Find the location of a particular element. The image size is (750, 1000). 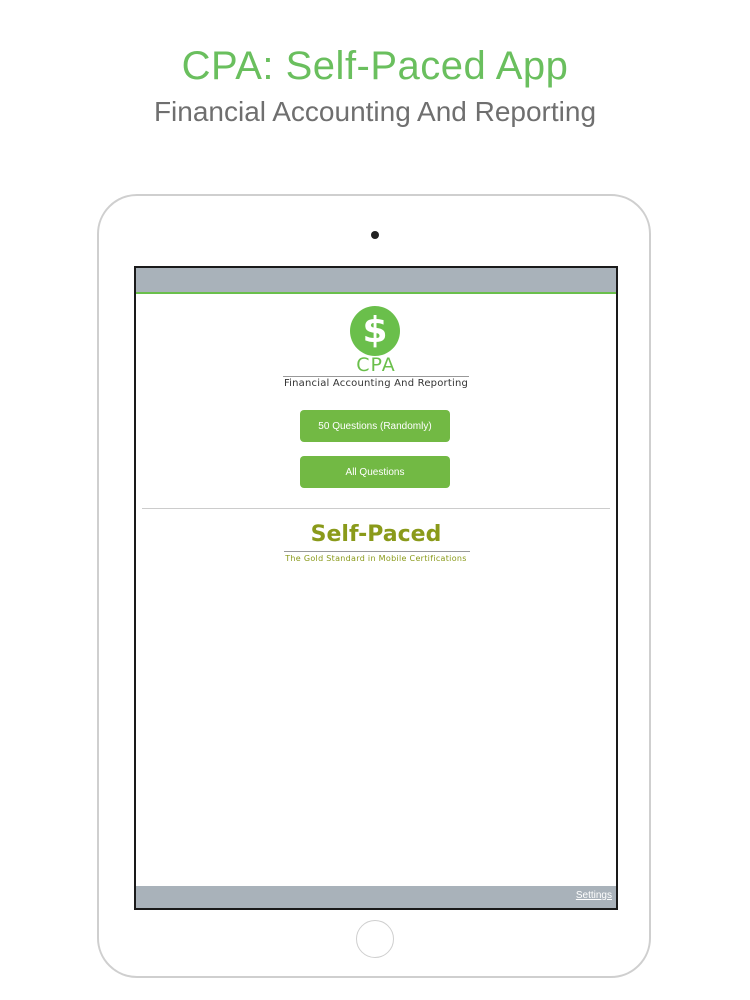

dollar-symbol: $ is located at coordinates (375, 330).